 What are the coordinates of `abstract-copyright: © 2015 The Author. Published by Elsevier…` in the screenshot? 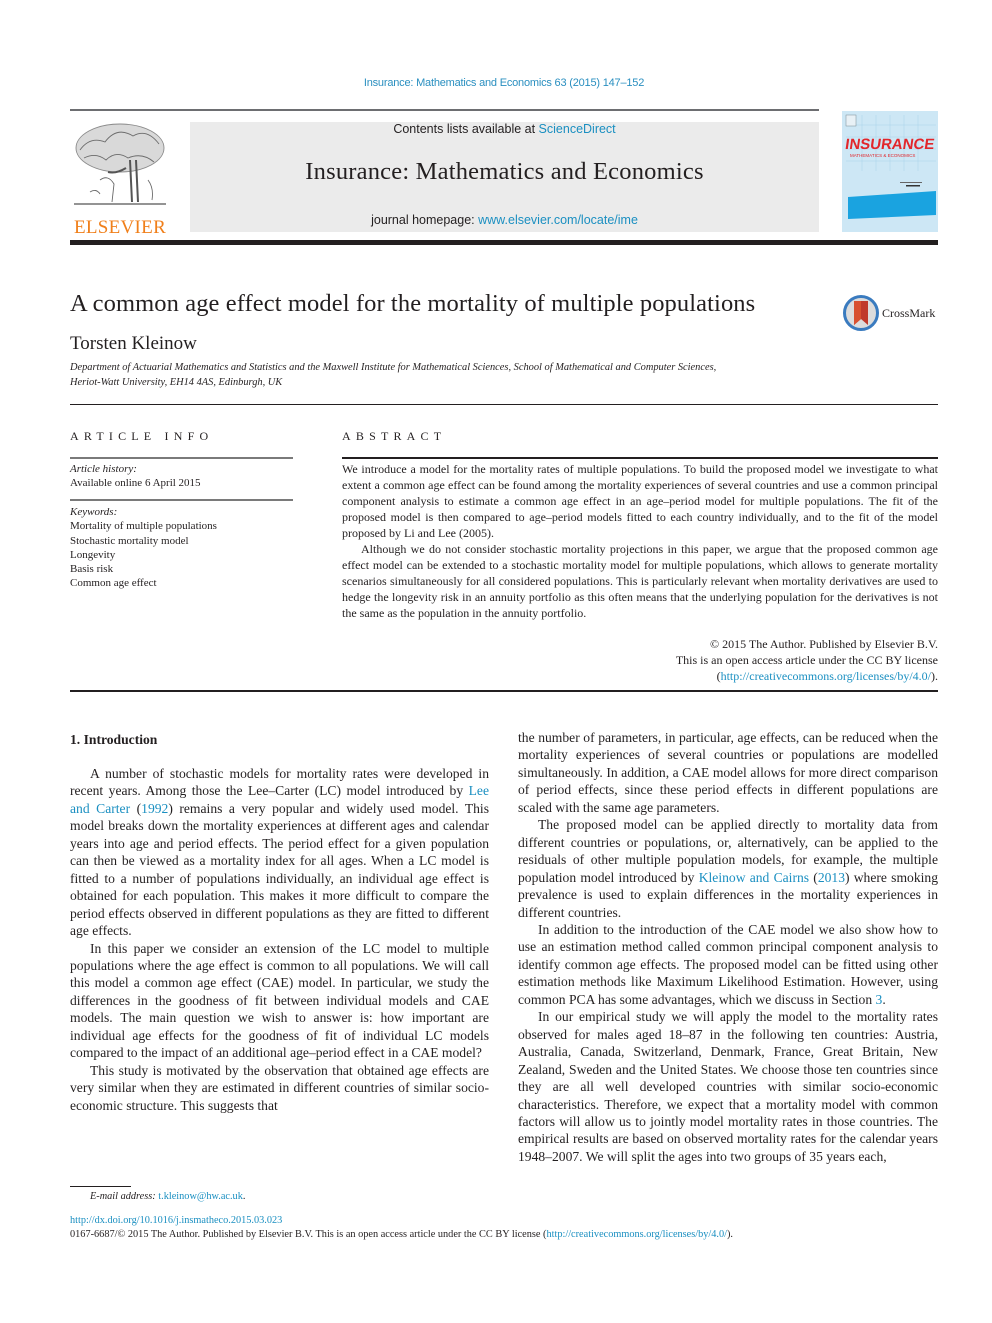 It's located at (739, 660).